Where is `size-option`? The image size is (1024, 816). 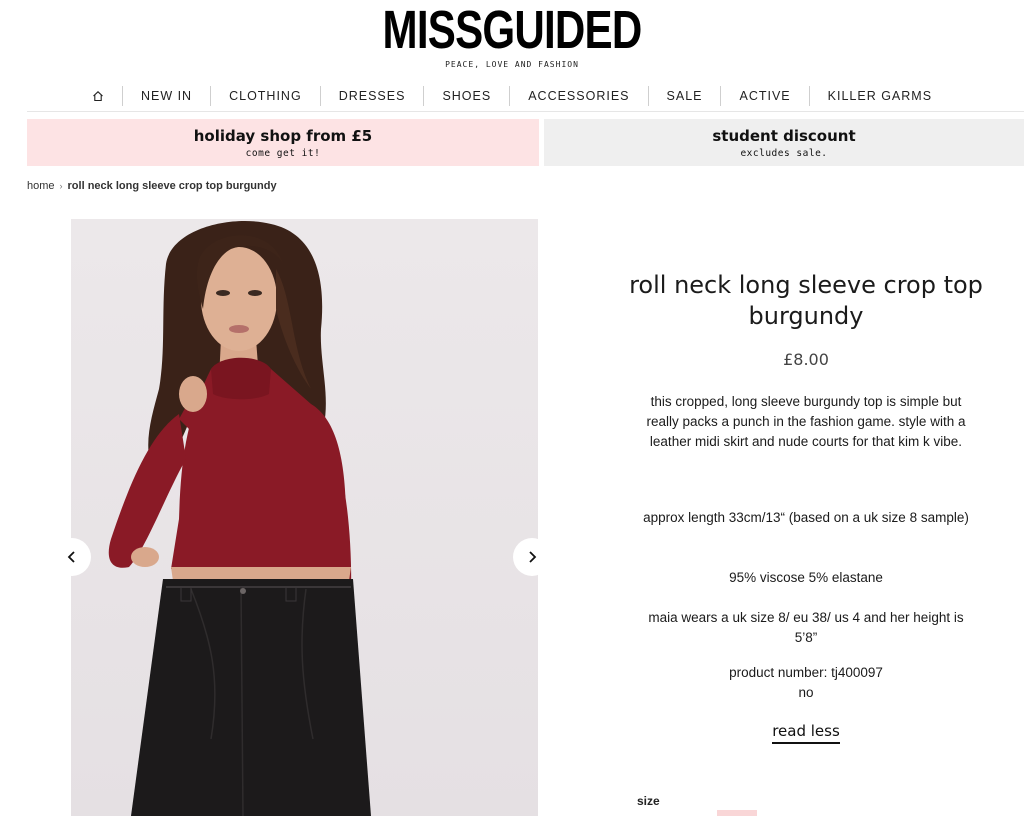 size-option is located at coordinates (737, 813).